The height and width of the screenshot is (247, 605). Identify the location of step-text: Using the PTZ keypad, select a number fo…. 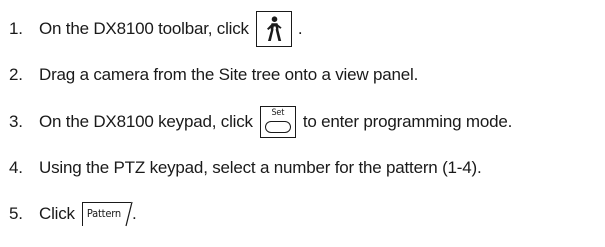
(260, 167).